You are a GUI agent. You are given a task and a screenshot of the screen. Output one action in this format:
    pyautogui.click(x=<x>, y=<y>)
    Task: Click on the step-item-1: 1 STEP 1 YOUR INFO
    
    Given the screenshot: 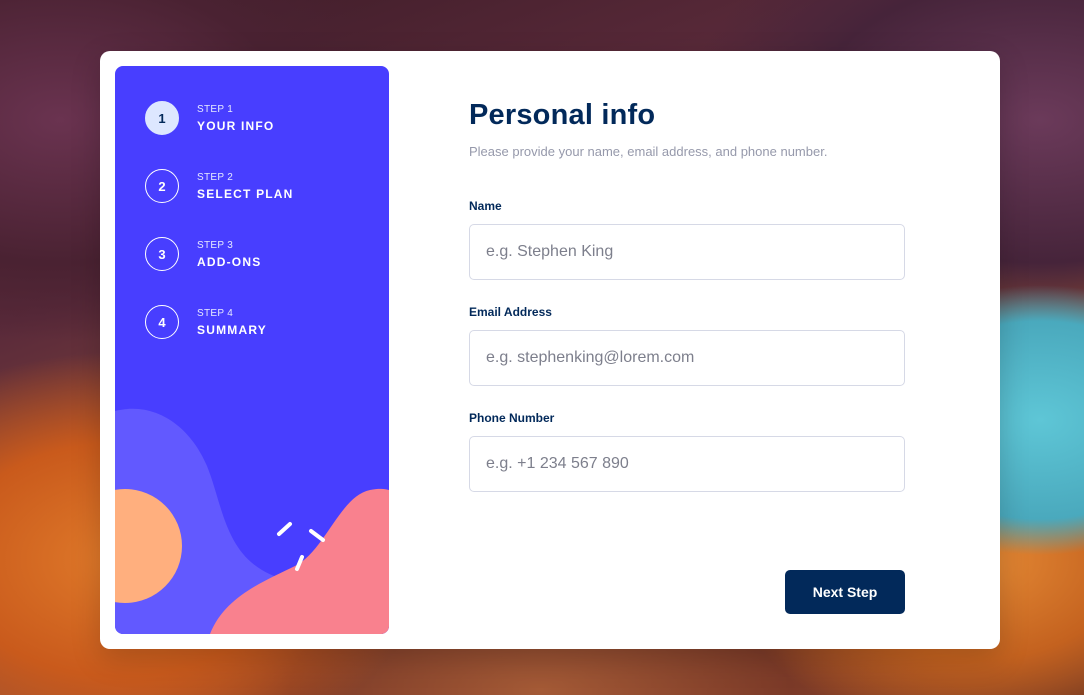 What is the action you would take?
    pyautogui.click(x=219, y=118)
    